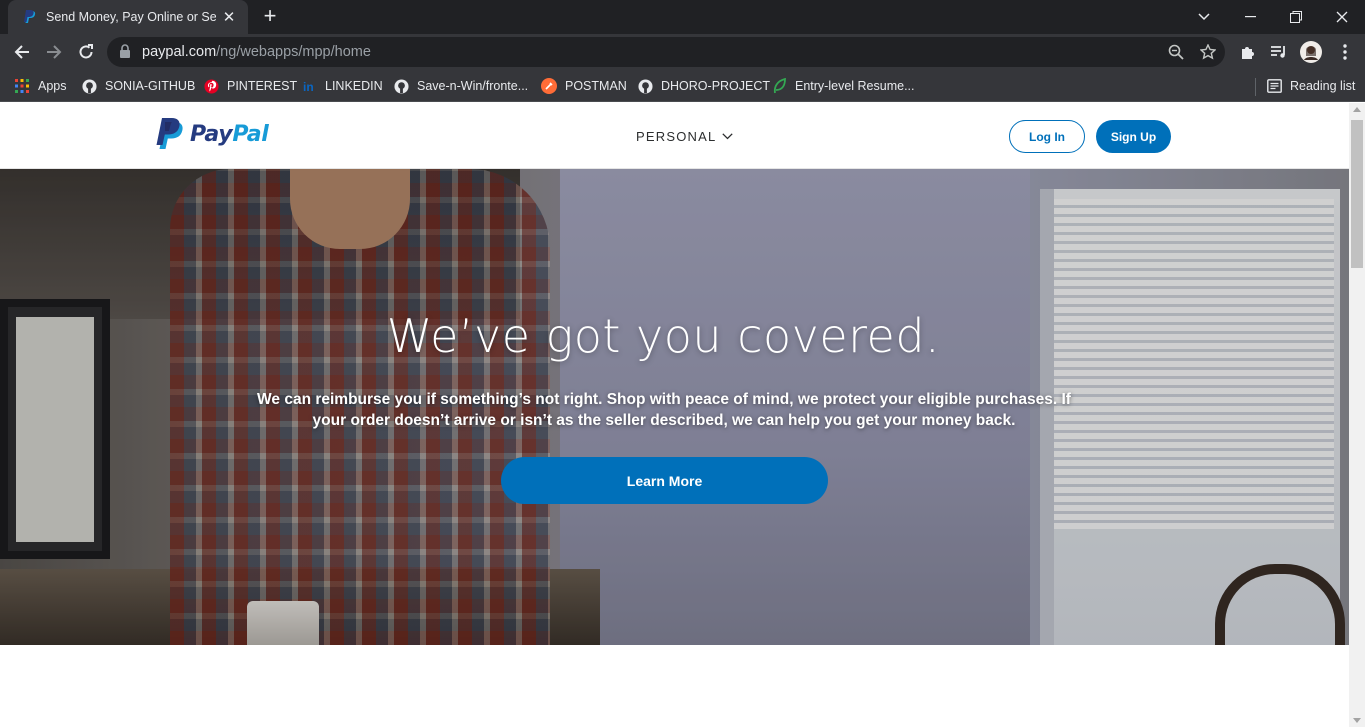  I want to click on pinterest-icon, so click(211, 86).